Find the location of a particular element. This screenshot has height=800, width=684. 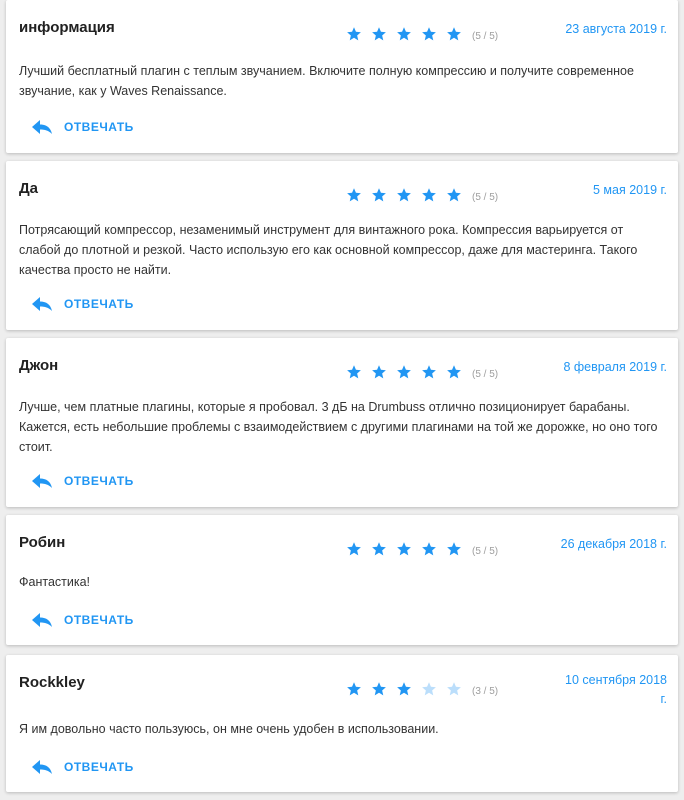

review-author: информация is located at coordinates (67, 27).